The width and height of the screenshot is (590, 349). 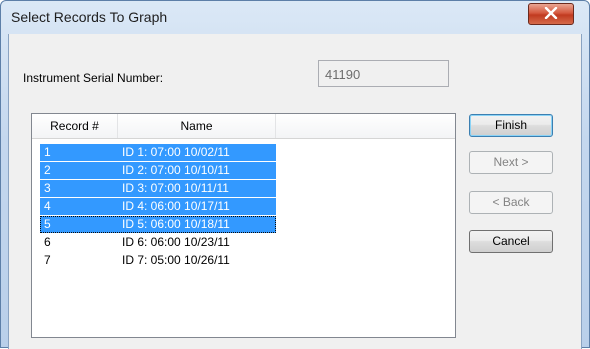 I want to click on list-header: Record # Name, so click(x=243, y=126).